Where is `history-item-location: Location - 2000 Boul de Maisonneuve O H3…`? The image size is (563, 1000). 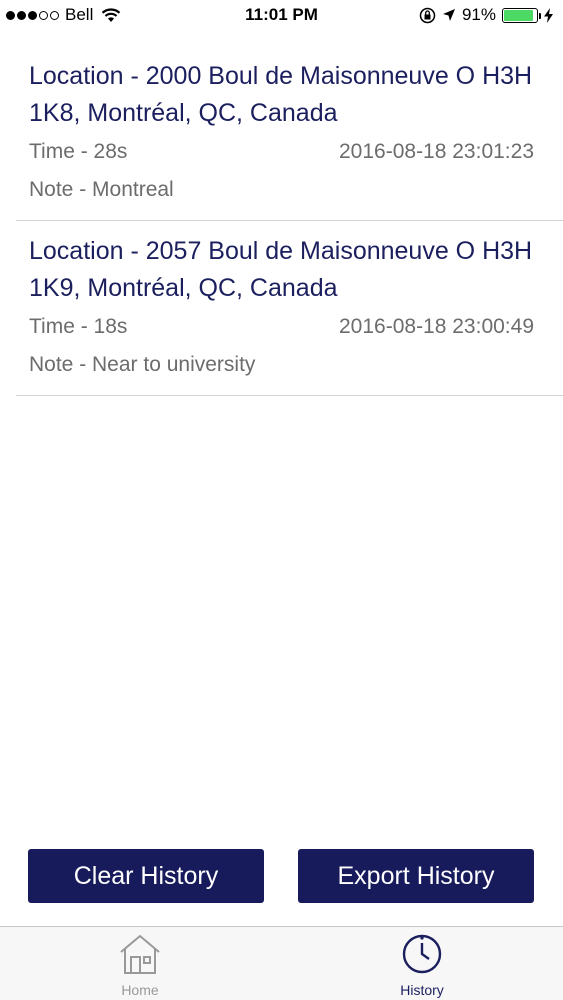
history-item-location: Location - 2000 Boul de Maisonneuve O H3… is located at coordinates (281, 94).